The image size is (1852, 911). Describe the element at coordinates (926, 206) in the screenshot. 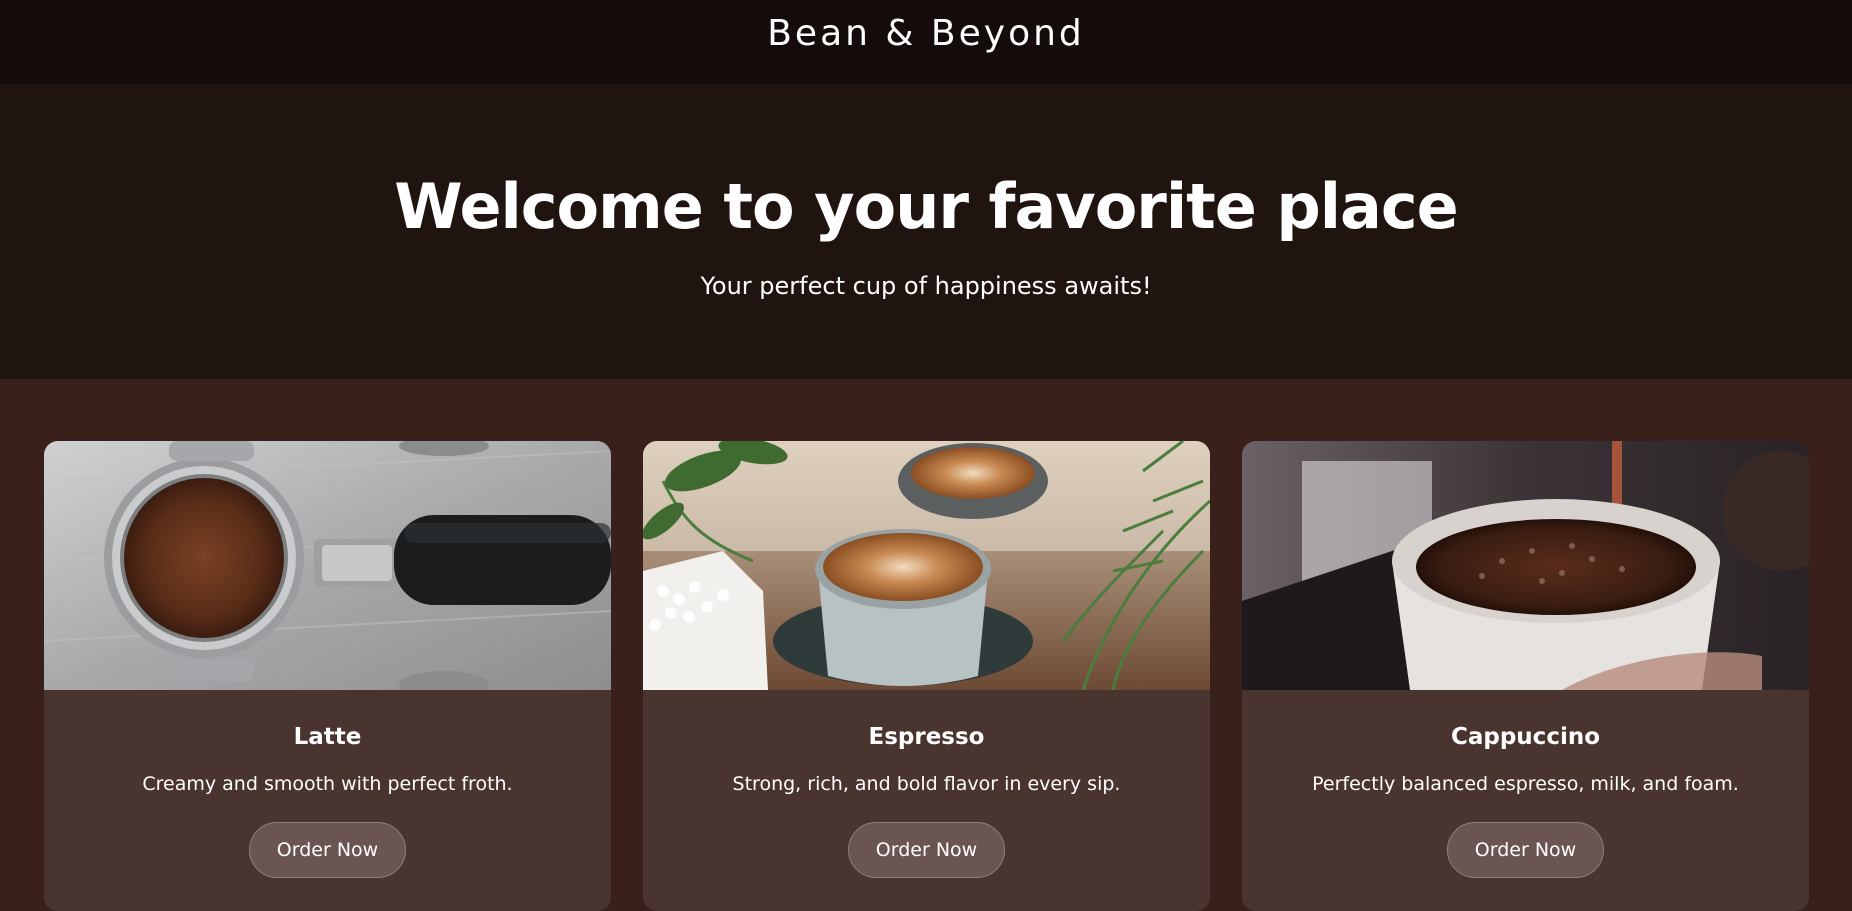

I see `hero-title: Welcome to your favorite place` at that location.